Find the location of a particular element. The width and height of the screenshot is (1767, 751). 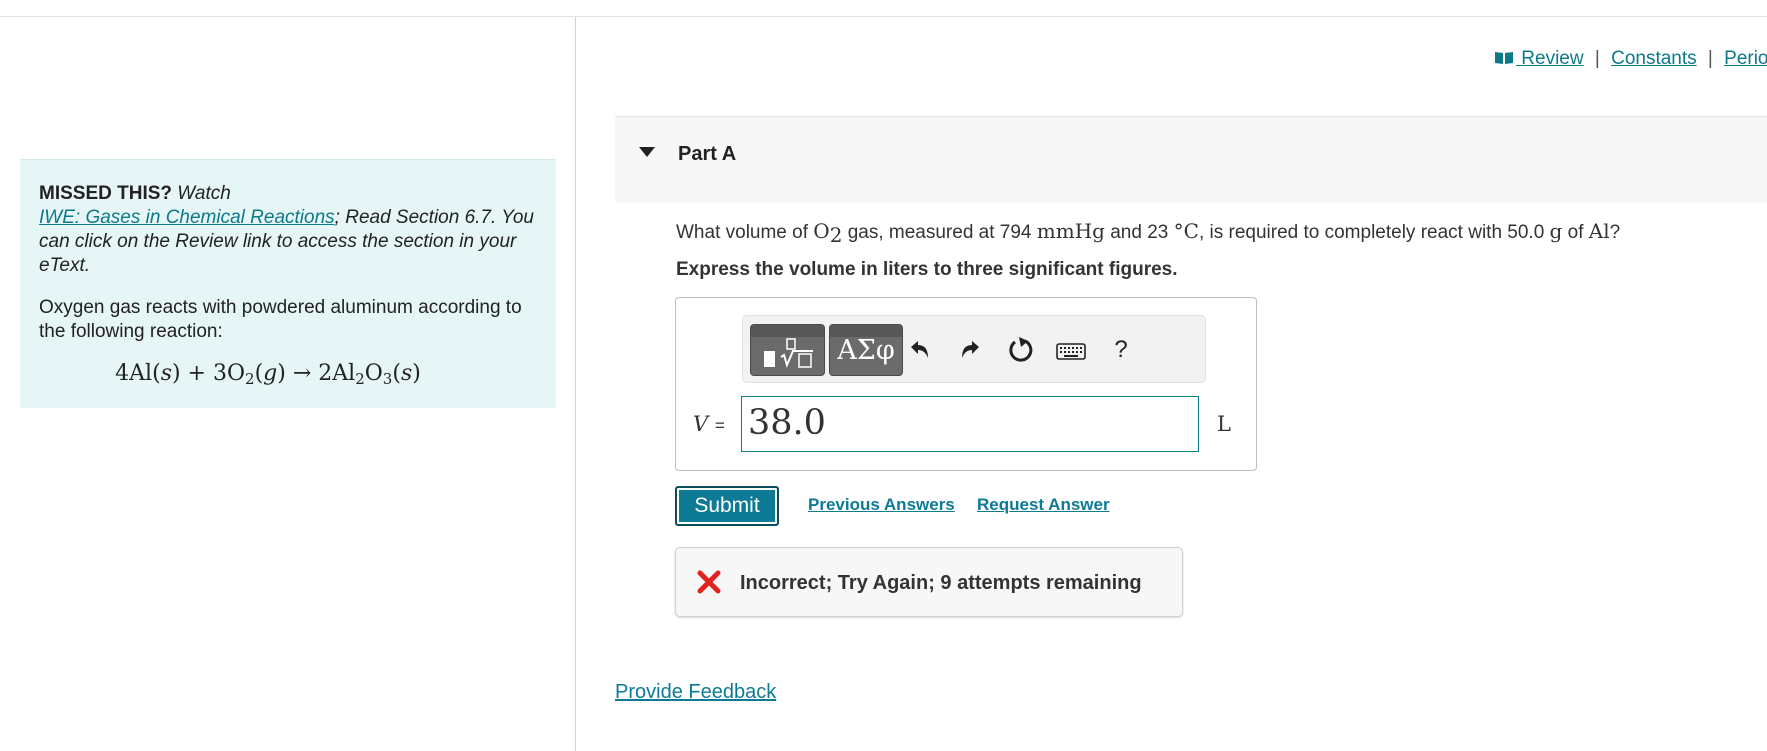

submit-button: Submit is located at coordinates (727, 506).